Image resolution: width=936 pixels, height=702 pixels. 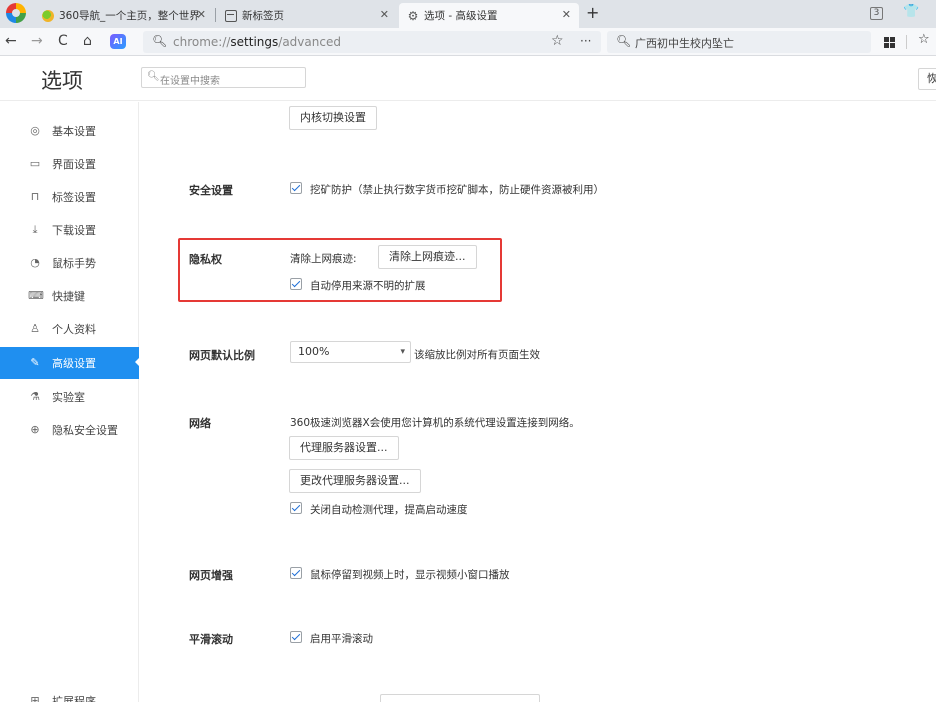 I want to click on settings-search-input: 🔍︎ 在设置中搜索, so click(x=223, y=77).